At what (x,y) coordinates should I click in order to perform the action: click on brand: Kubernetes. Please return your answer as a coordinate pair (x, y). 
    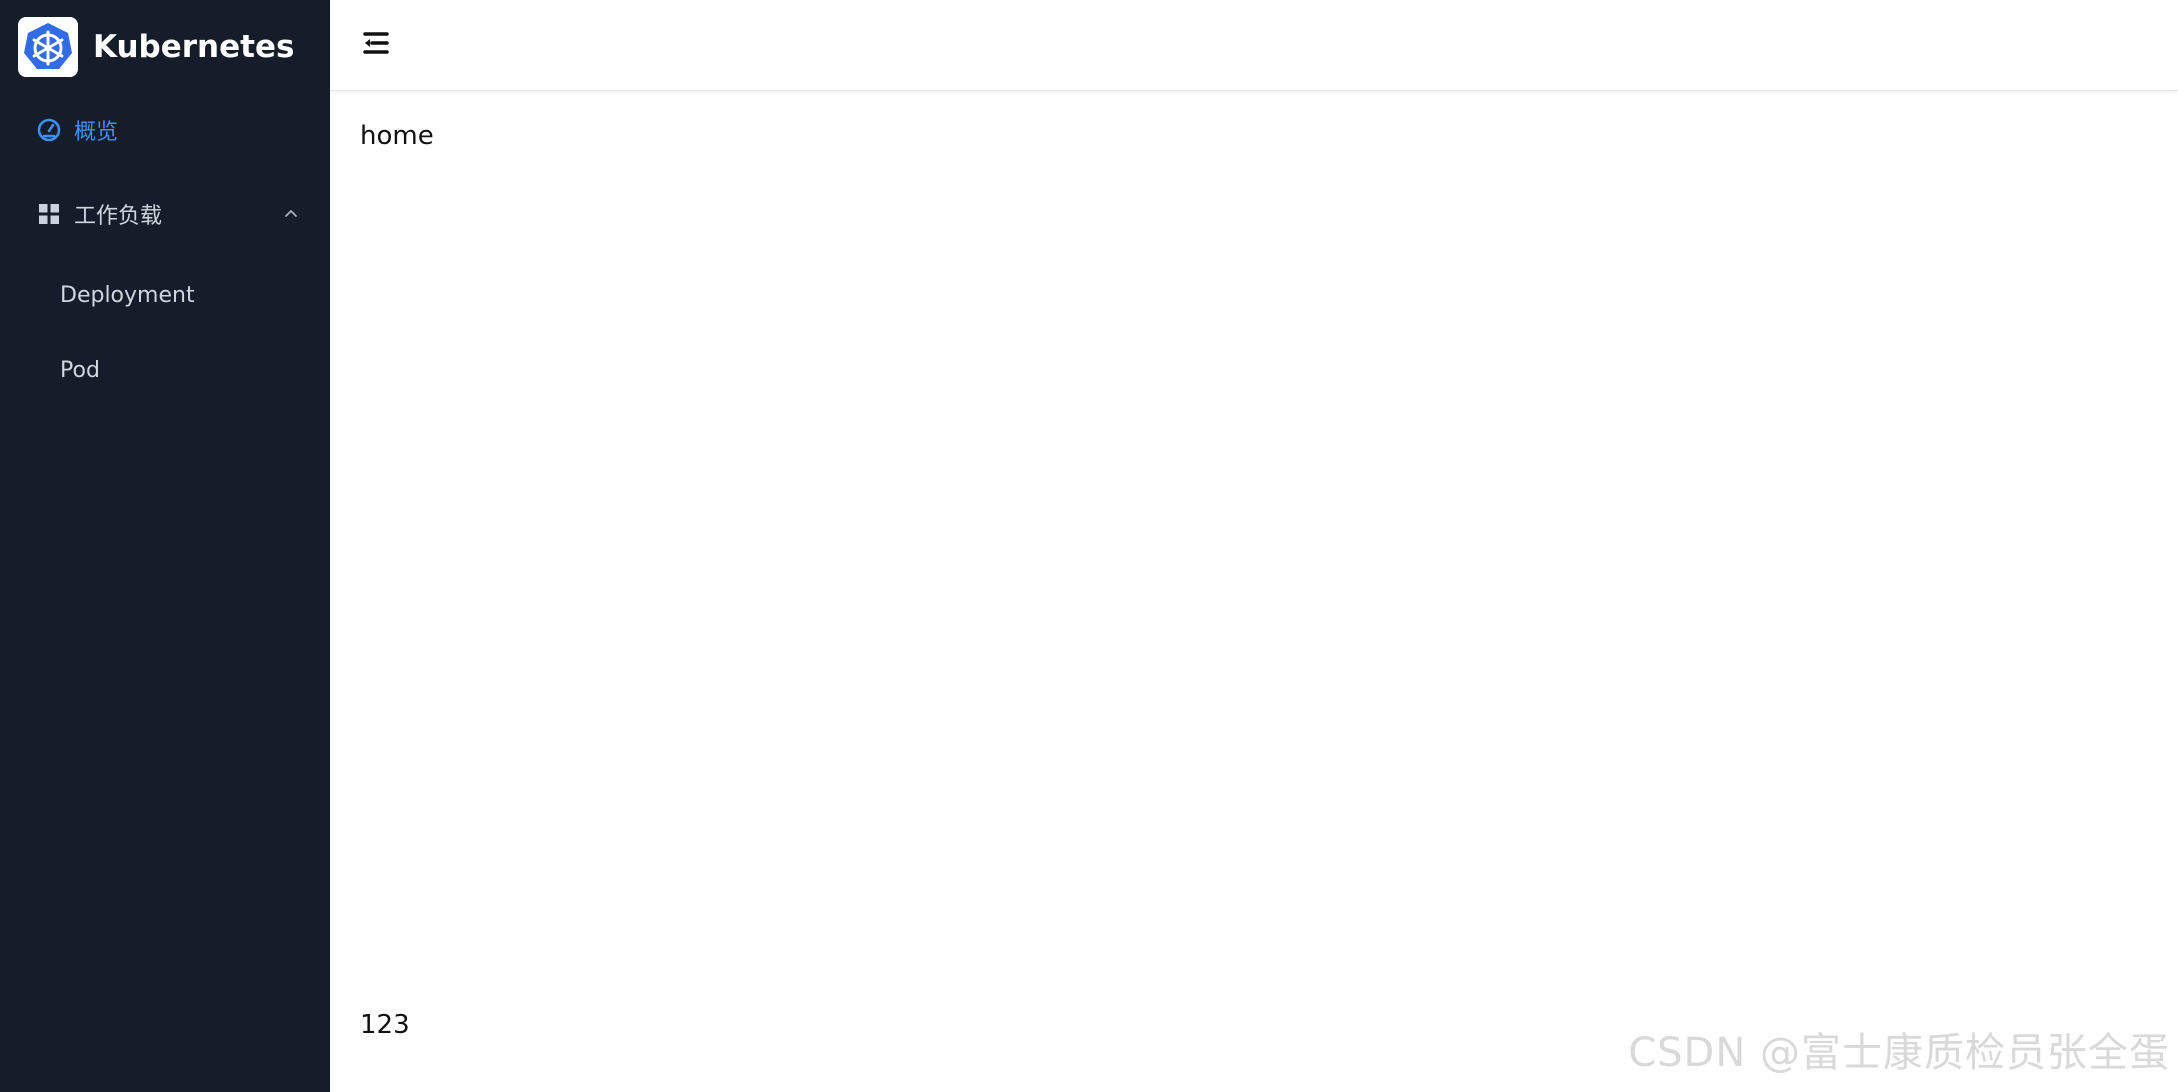
    Looking at the image, I should click on (165, 47).